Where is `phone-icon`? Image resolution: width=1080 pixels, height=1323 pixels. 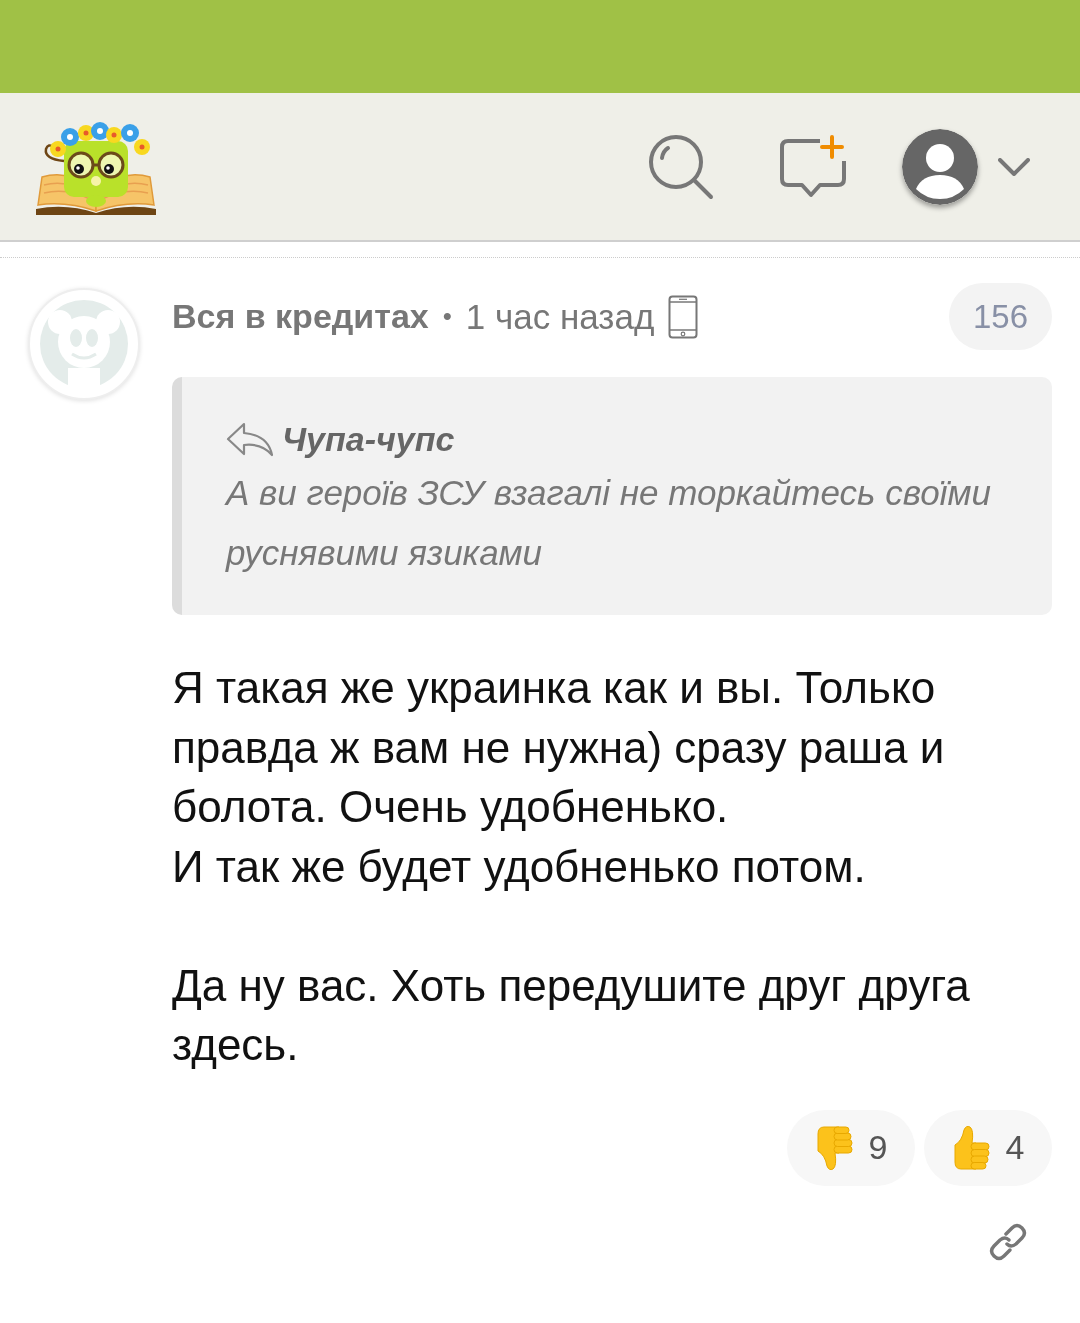
phone-icon is located at coordinates (683, 316).